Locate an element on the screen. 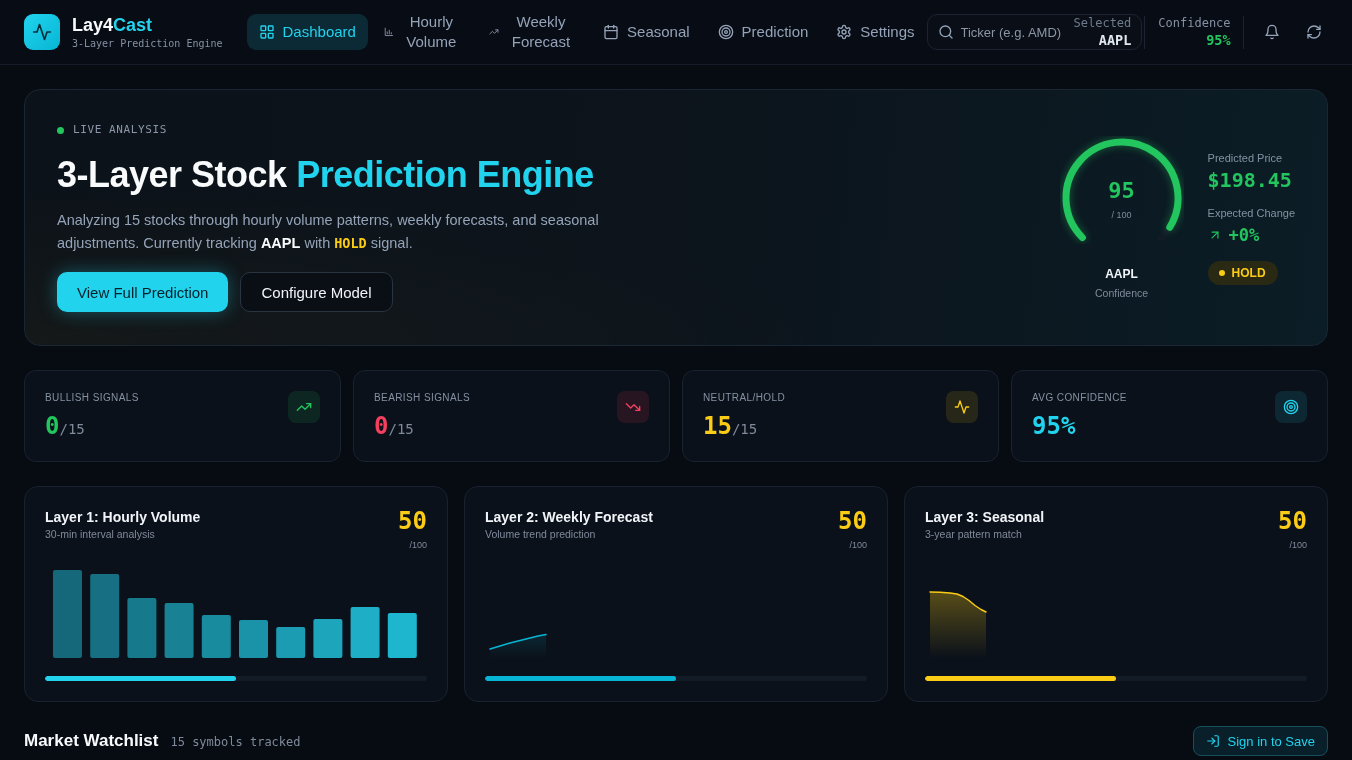 The width and height of the screenshot is (1352, 760). symbol-count: 15 symbols tracked is located at coordinates (235, 742).